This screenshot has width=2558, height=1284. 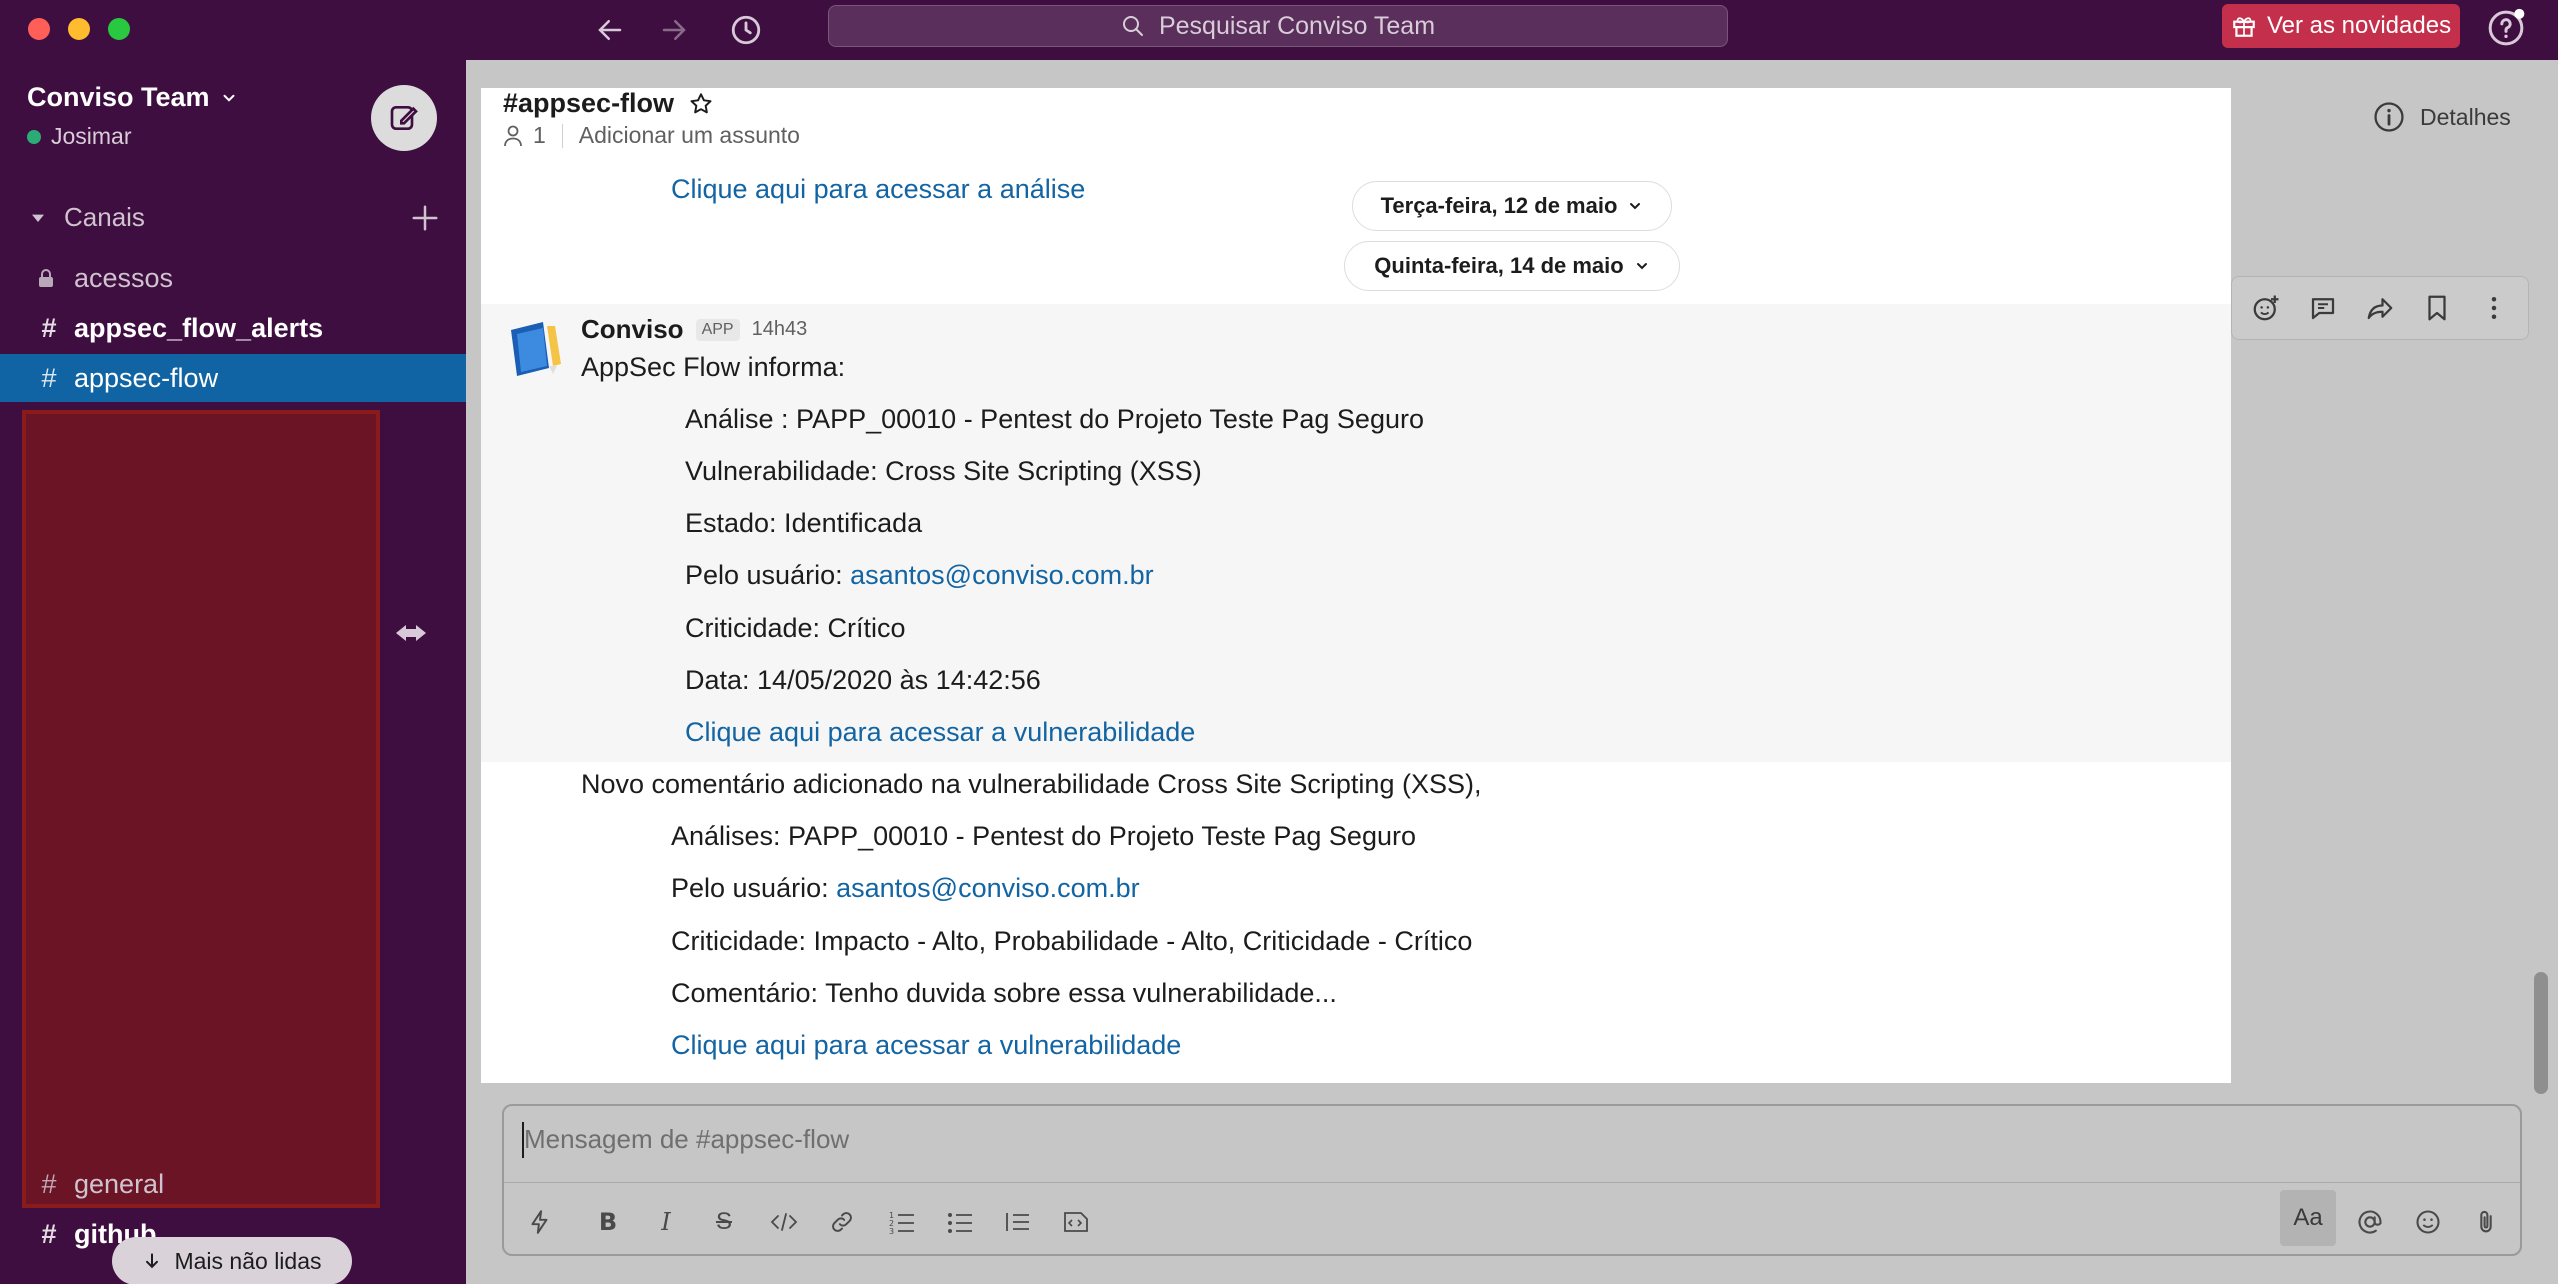 What do you see at coordinates (2308, 1218) in the screenshot?
I see `formatting-toggle-button: Aa` at bounding box center [2308, 1218].